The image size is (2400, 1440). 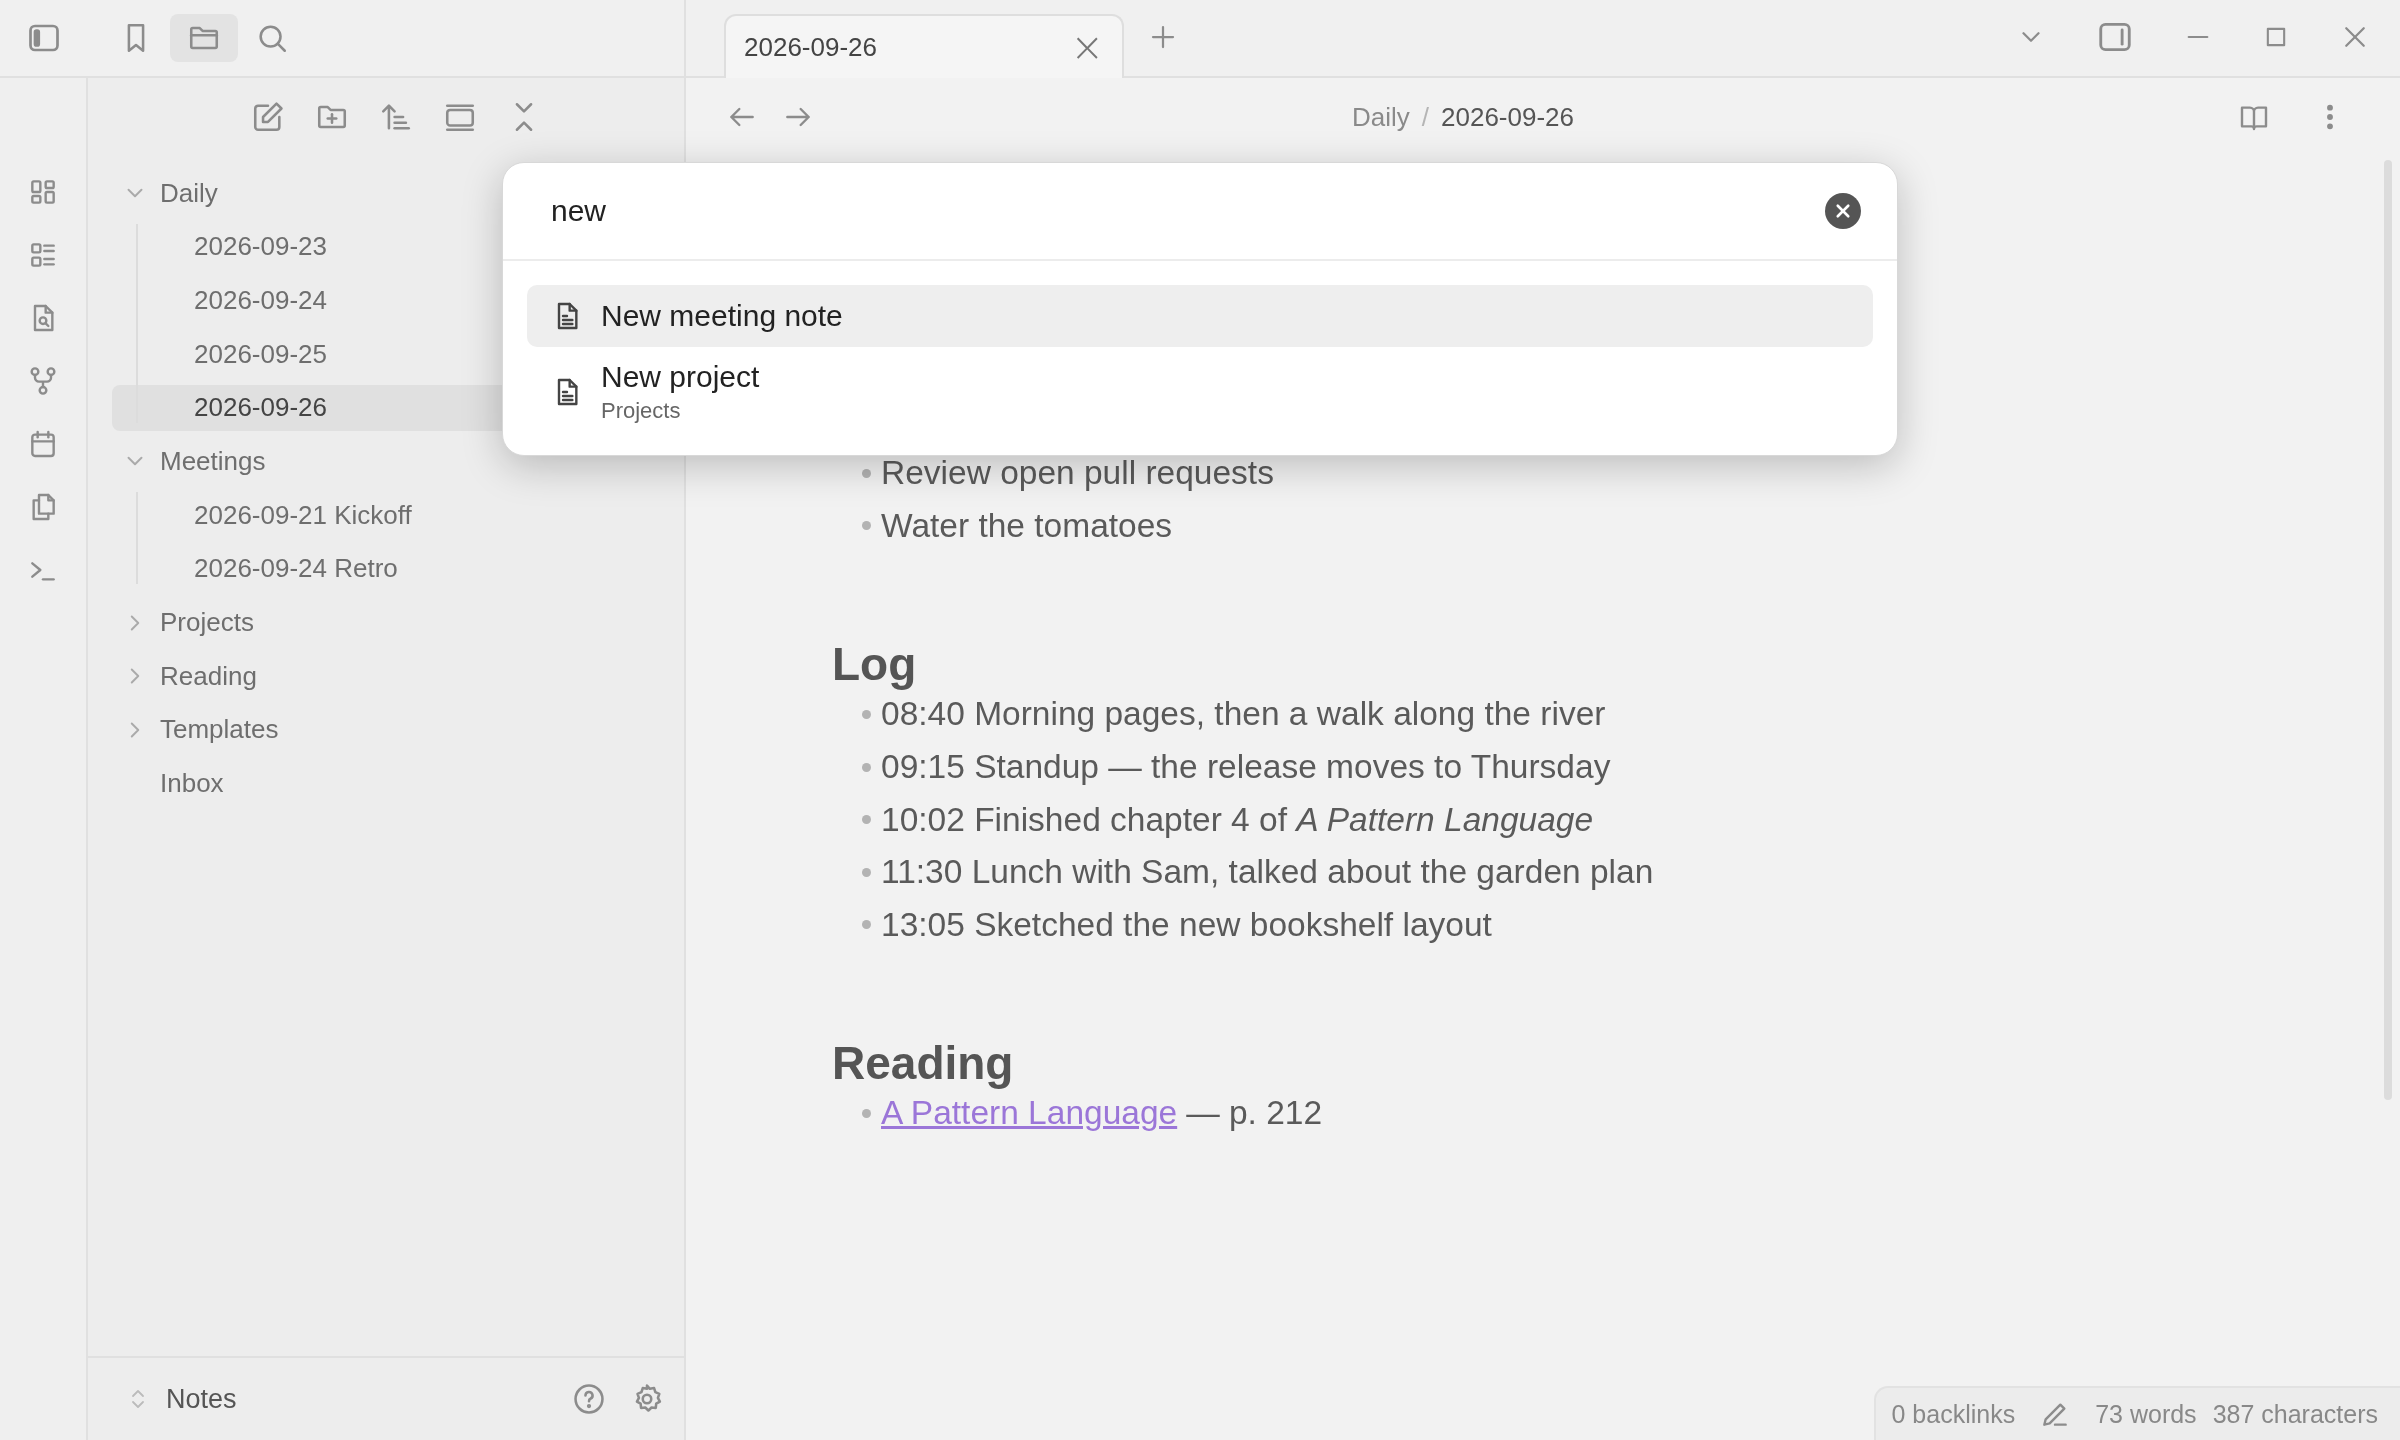 I want to click on word-count: 73 words, so click(x=2146, y=1414).